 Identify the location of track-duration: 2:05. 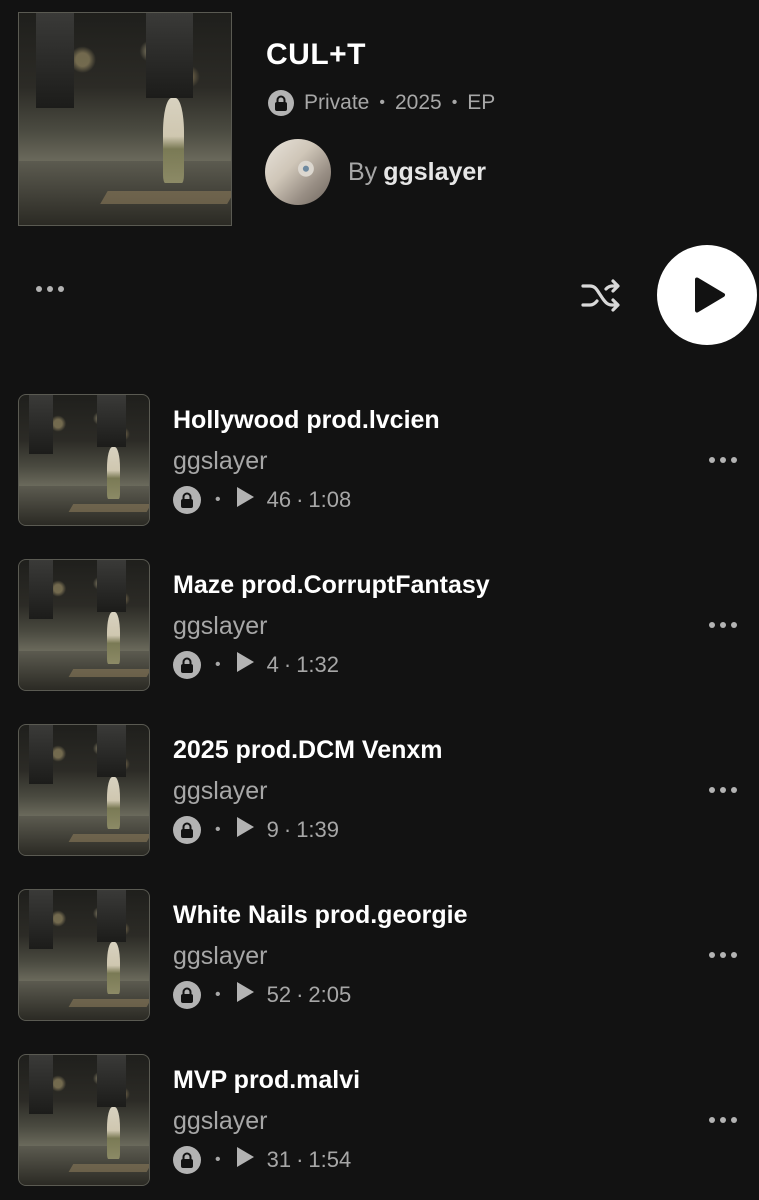
(330, 994).